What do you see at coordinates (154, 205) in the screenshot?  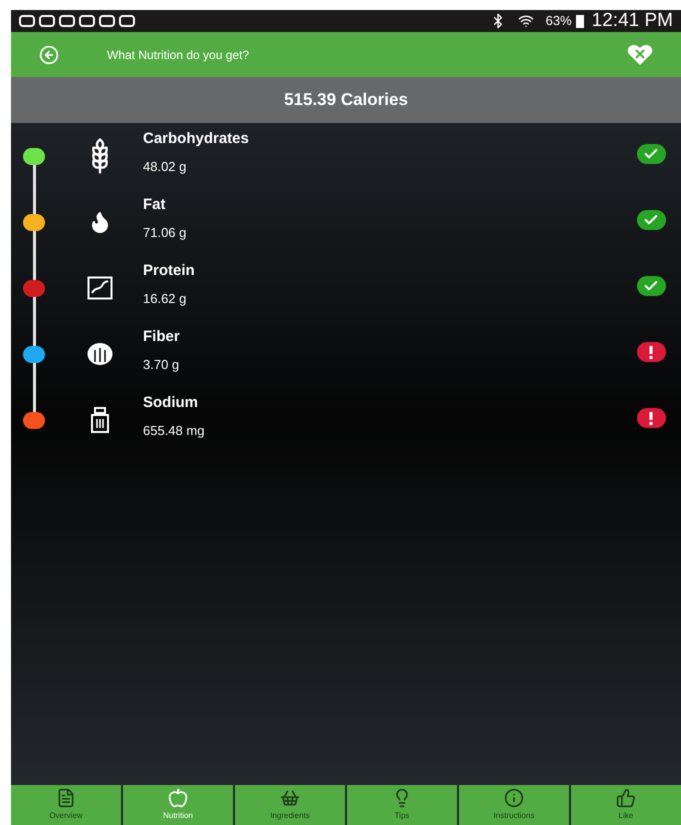 I see `nutrient-name: Fat` at bounding box center [154, 205].